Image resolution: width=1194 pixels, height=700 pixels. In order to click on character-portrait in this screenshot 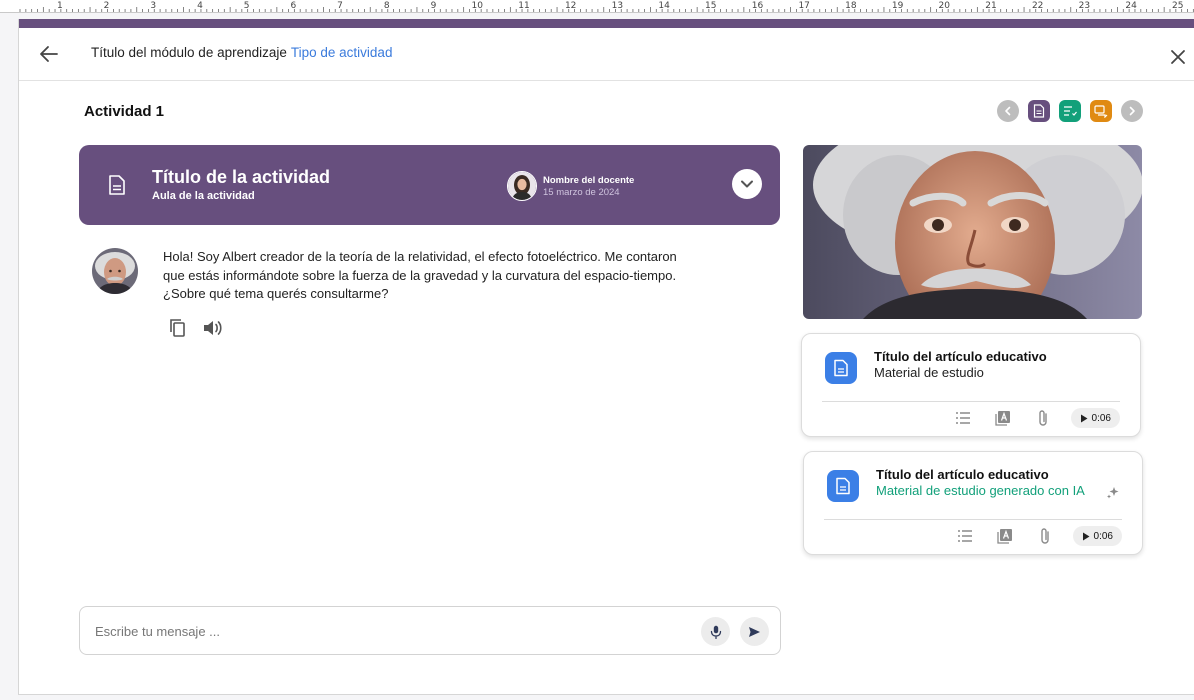, I will do `click(972, 232)`.